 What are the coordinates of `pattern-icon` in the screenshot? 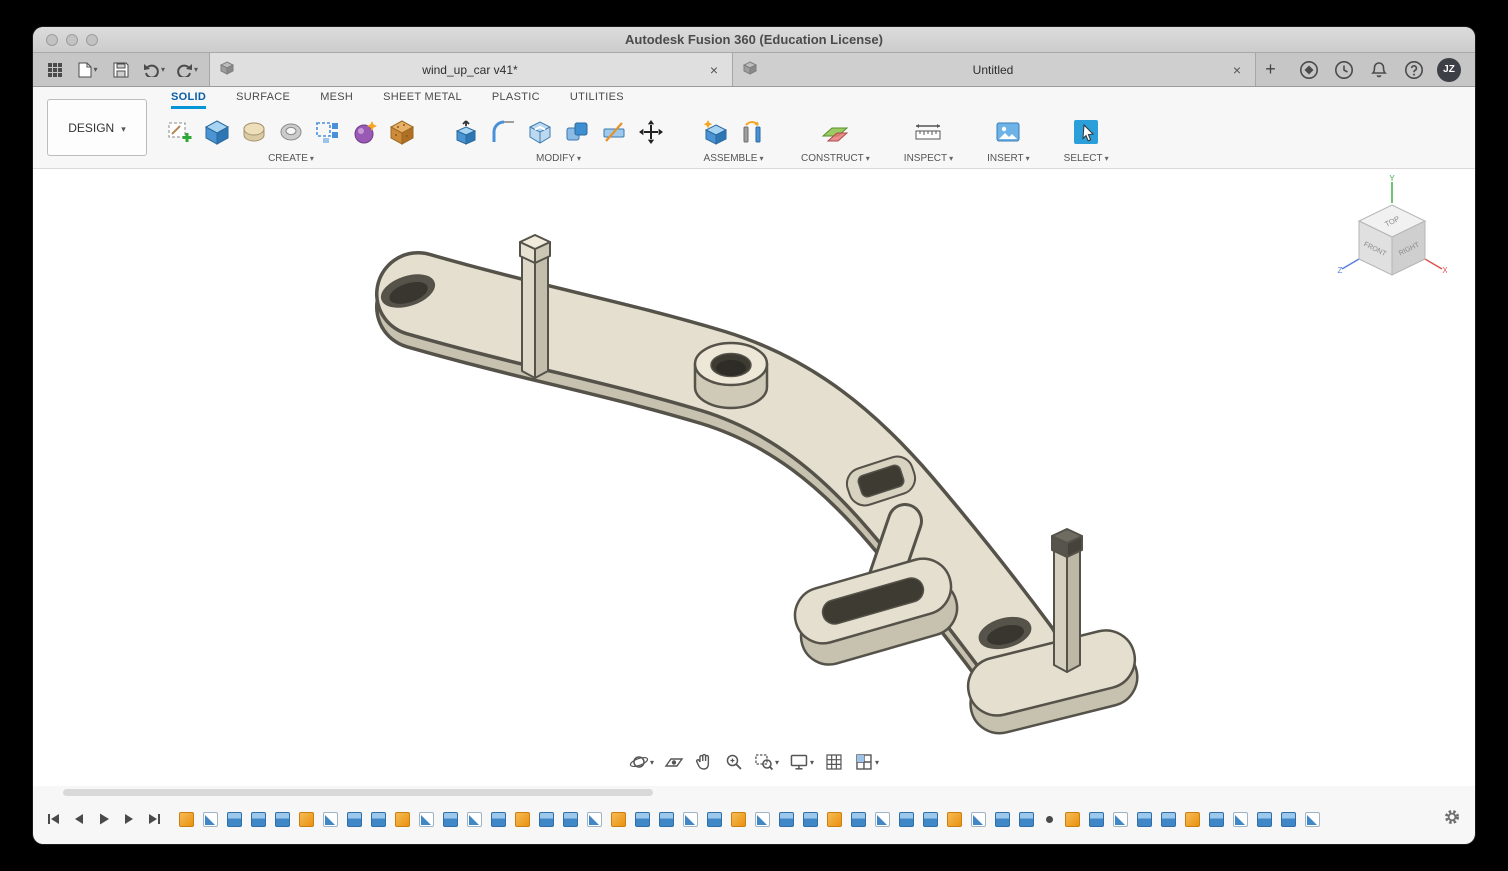 It's located at (328, 132).